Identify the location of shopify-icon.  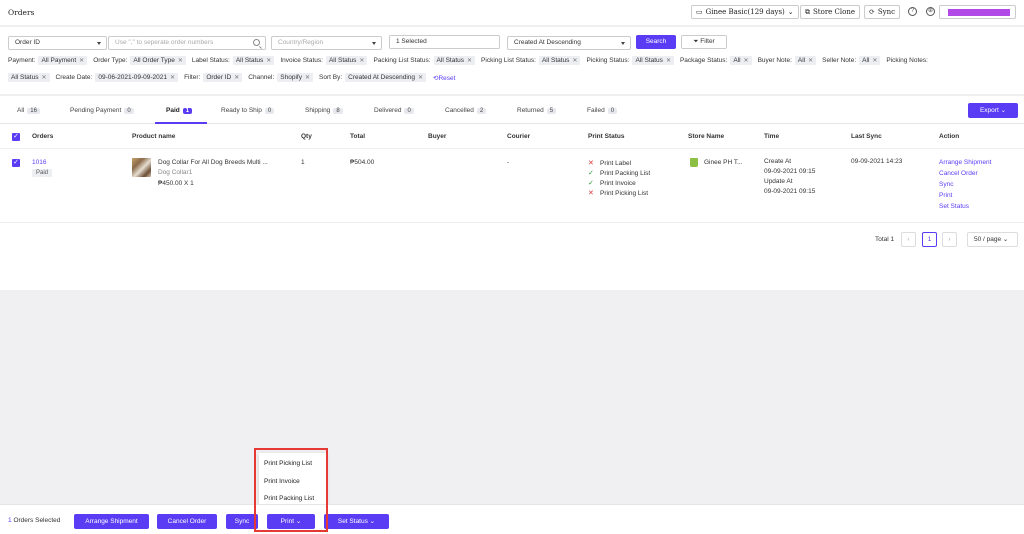
(694, 162).